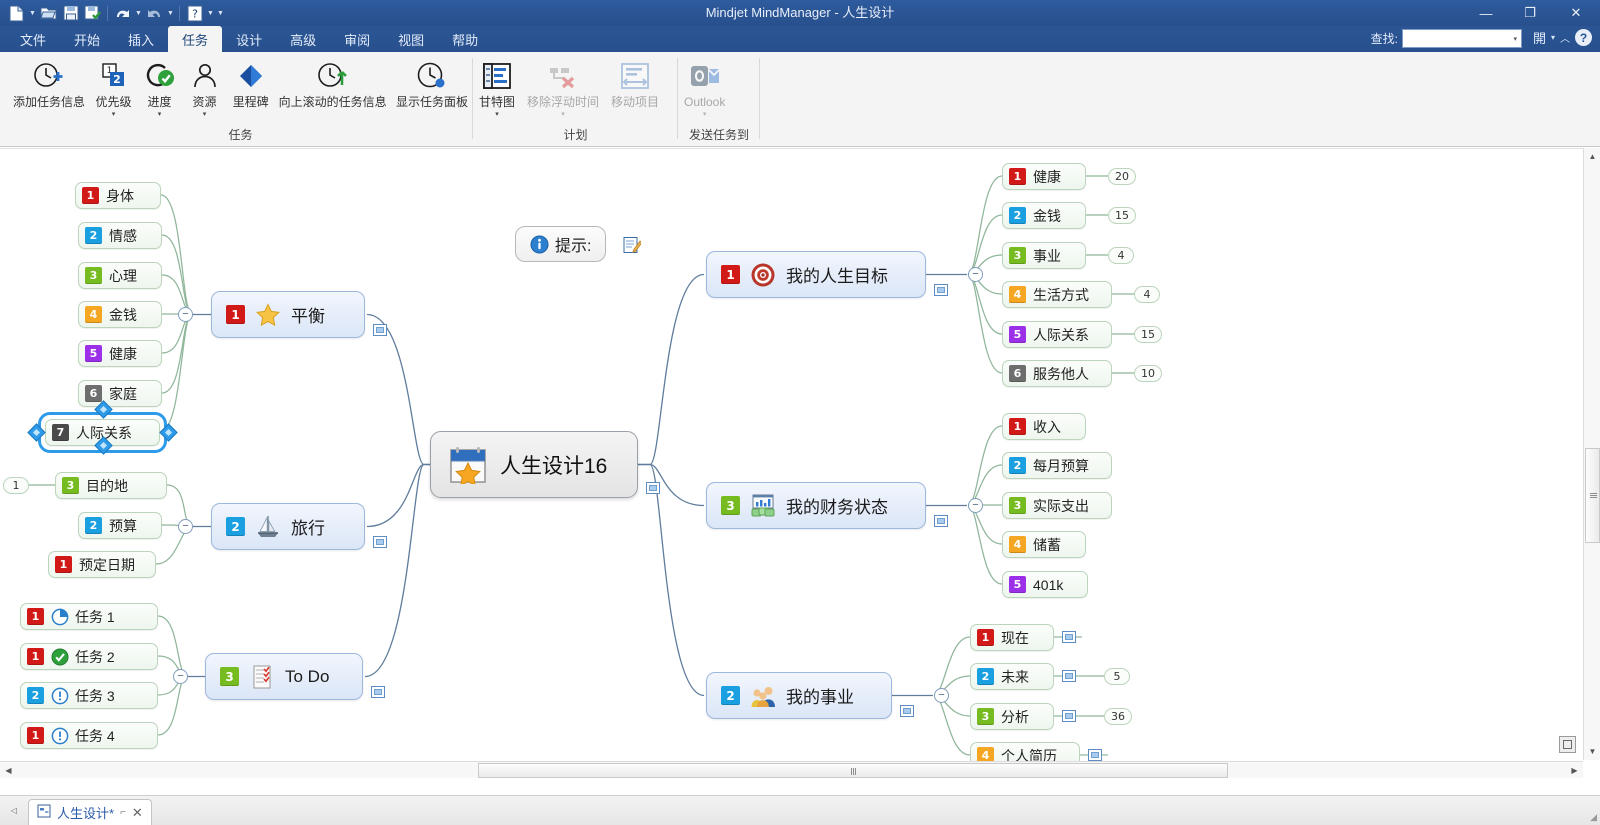  Describe the element at coordinates (1576, 13) in the screenshot. I see `close-button: ✕` at that location.